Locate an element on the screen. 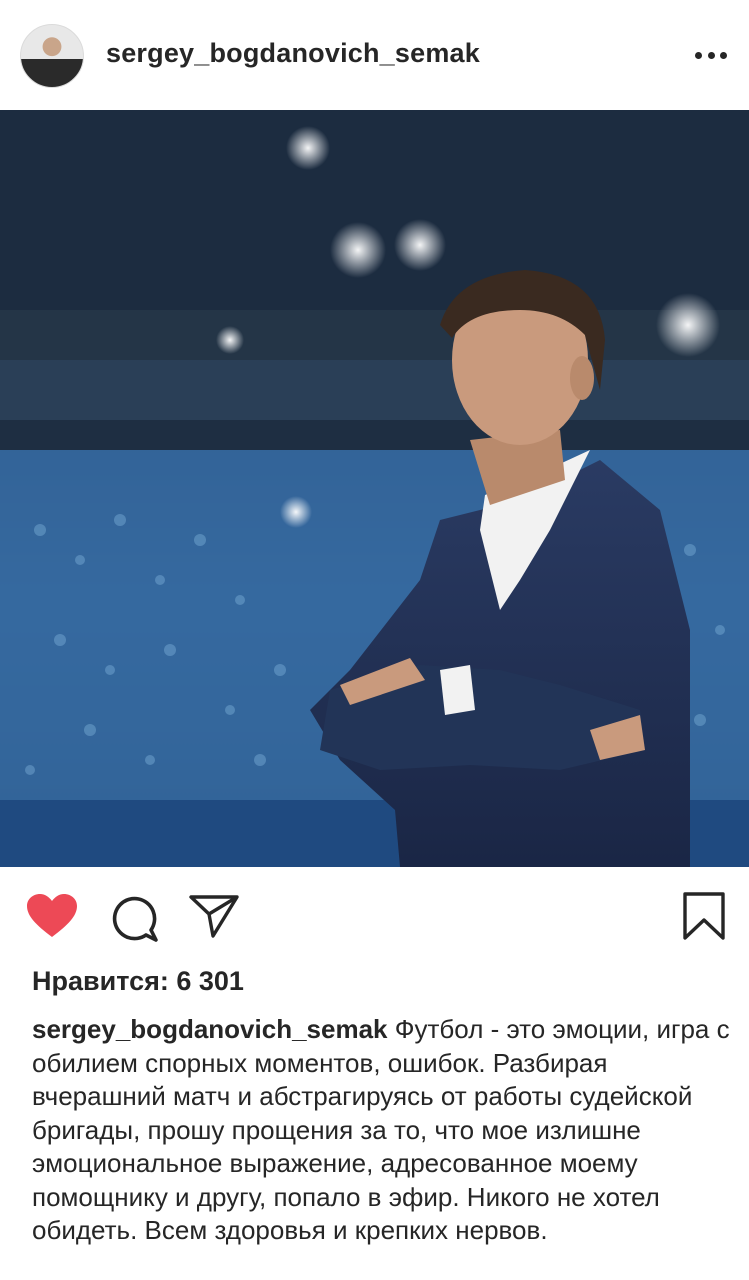  post-header: sergey_bogdanovich_semak is located at coordinates (374, 55).